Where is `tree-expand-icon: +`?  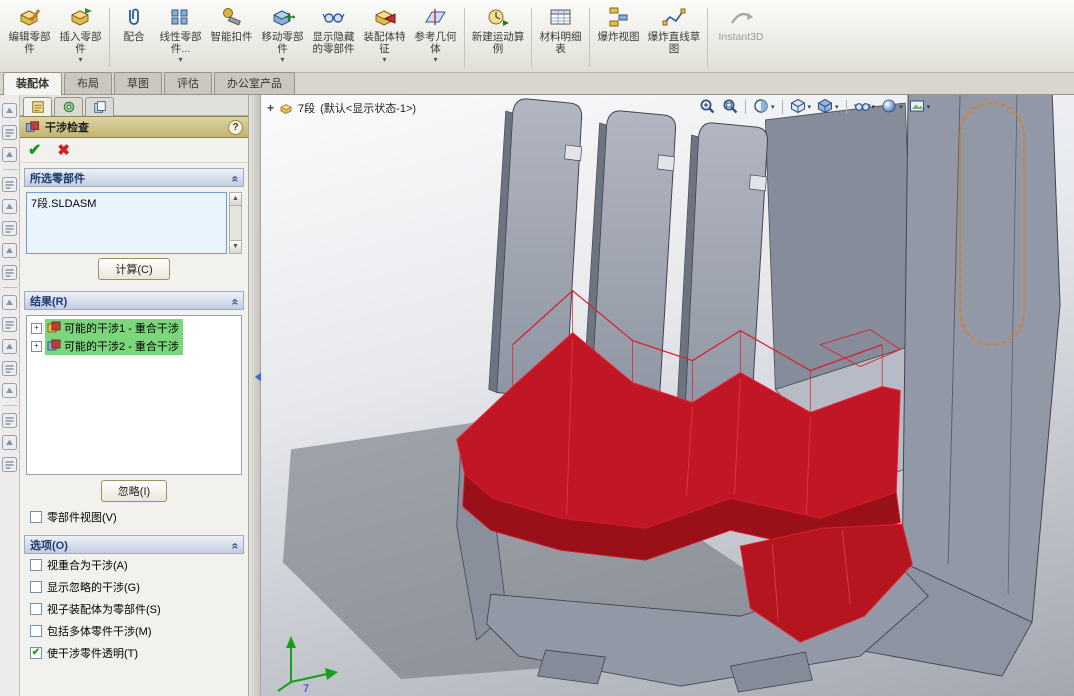
tree-expand-icon: + is located at coordinates (270, 108).